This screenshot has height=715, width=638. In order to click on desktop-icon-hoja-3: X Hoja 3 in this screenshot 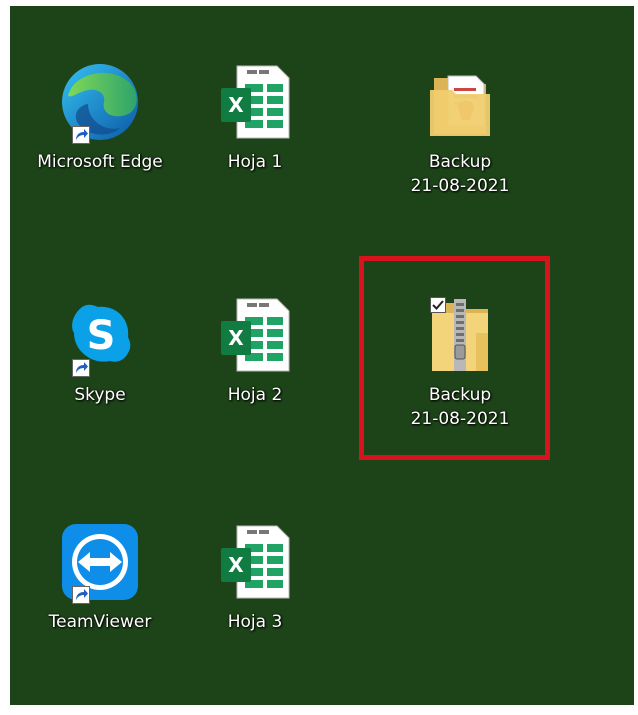, I will do `click(255, 575)`.